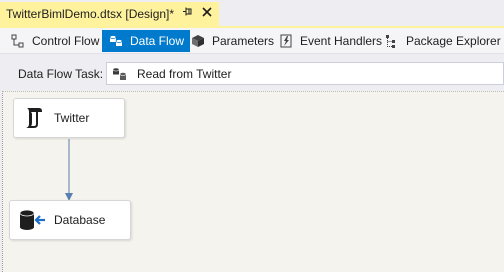  Describe the element at coordinates (34, 118) in the screenshot. I see `script-component-icon` at that location.